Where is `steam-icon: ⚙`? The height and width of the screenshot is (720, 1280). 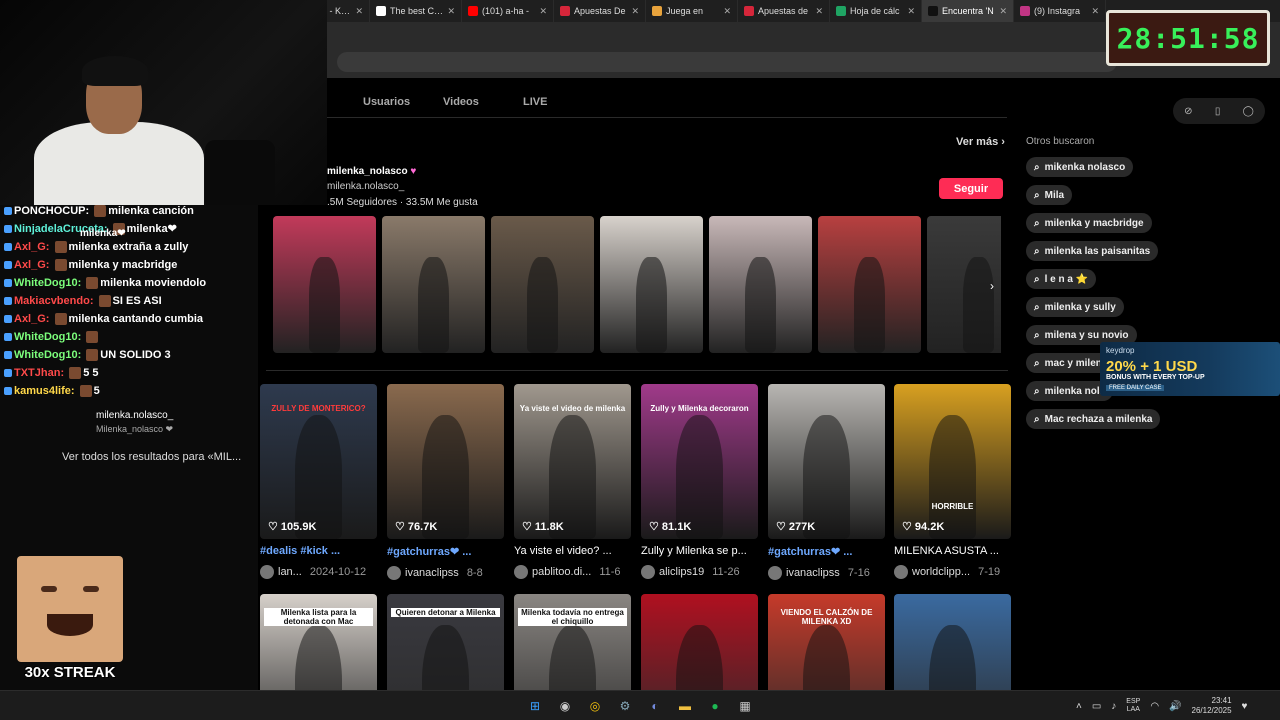
steam-icon: ⚙ is located at coordinates (625, 706).